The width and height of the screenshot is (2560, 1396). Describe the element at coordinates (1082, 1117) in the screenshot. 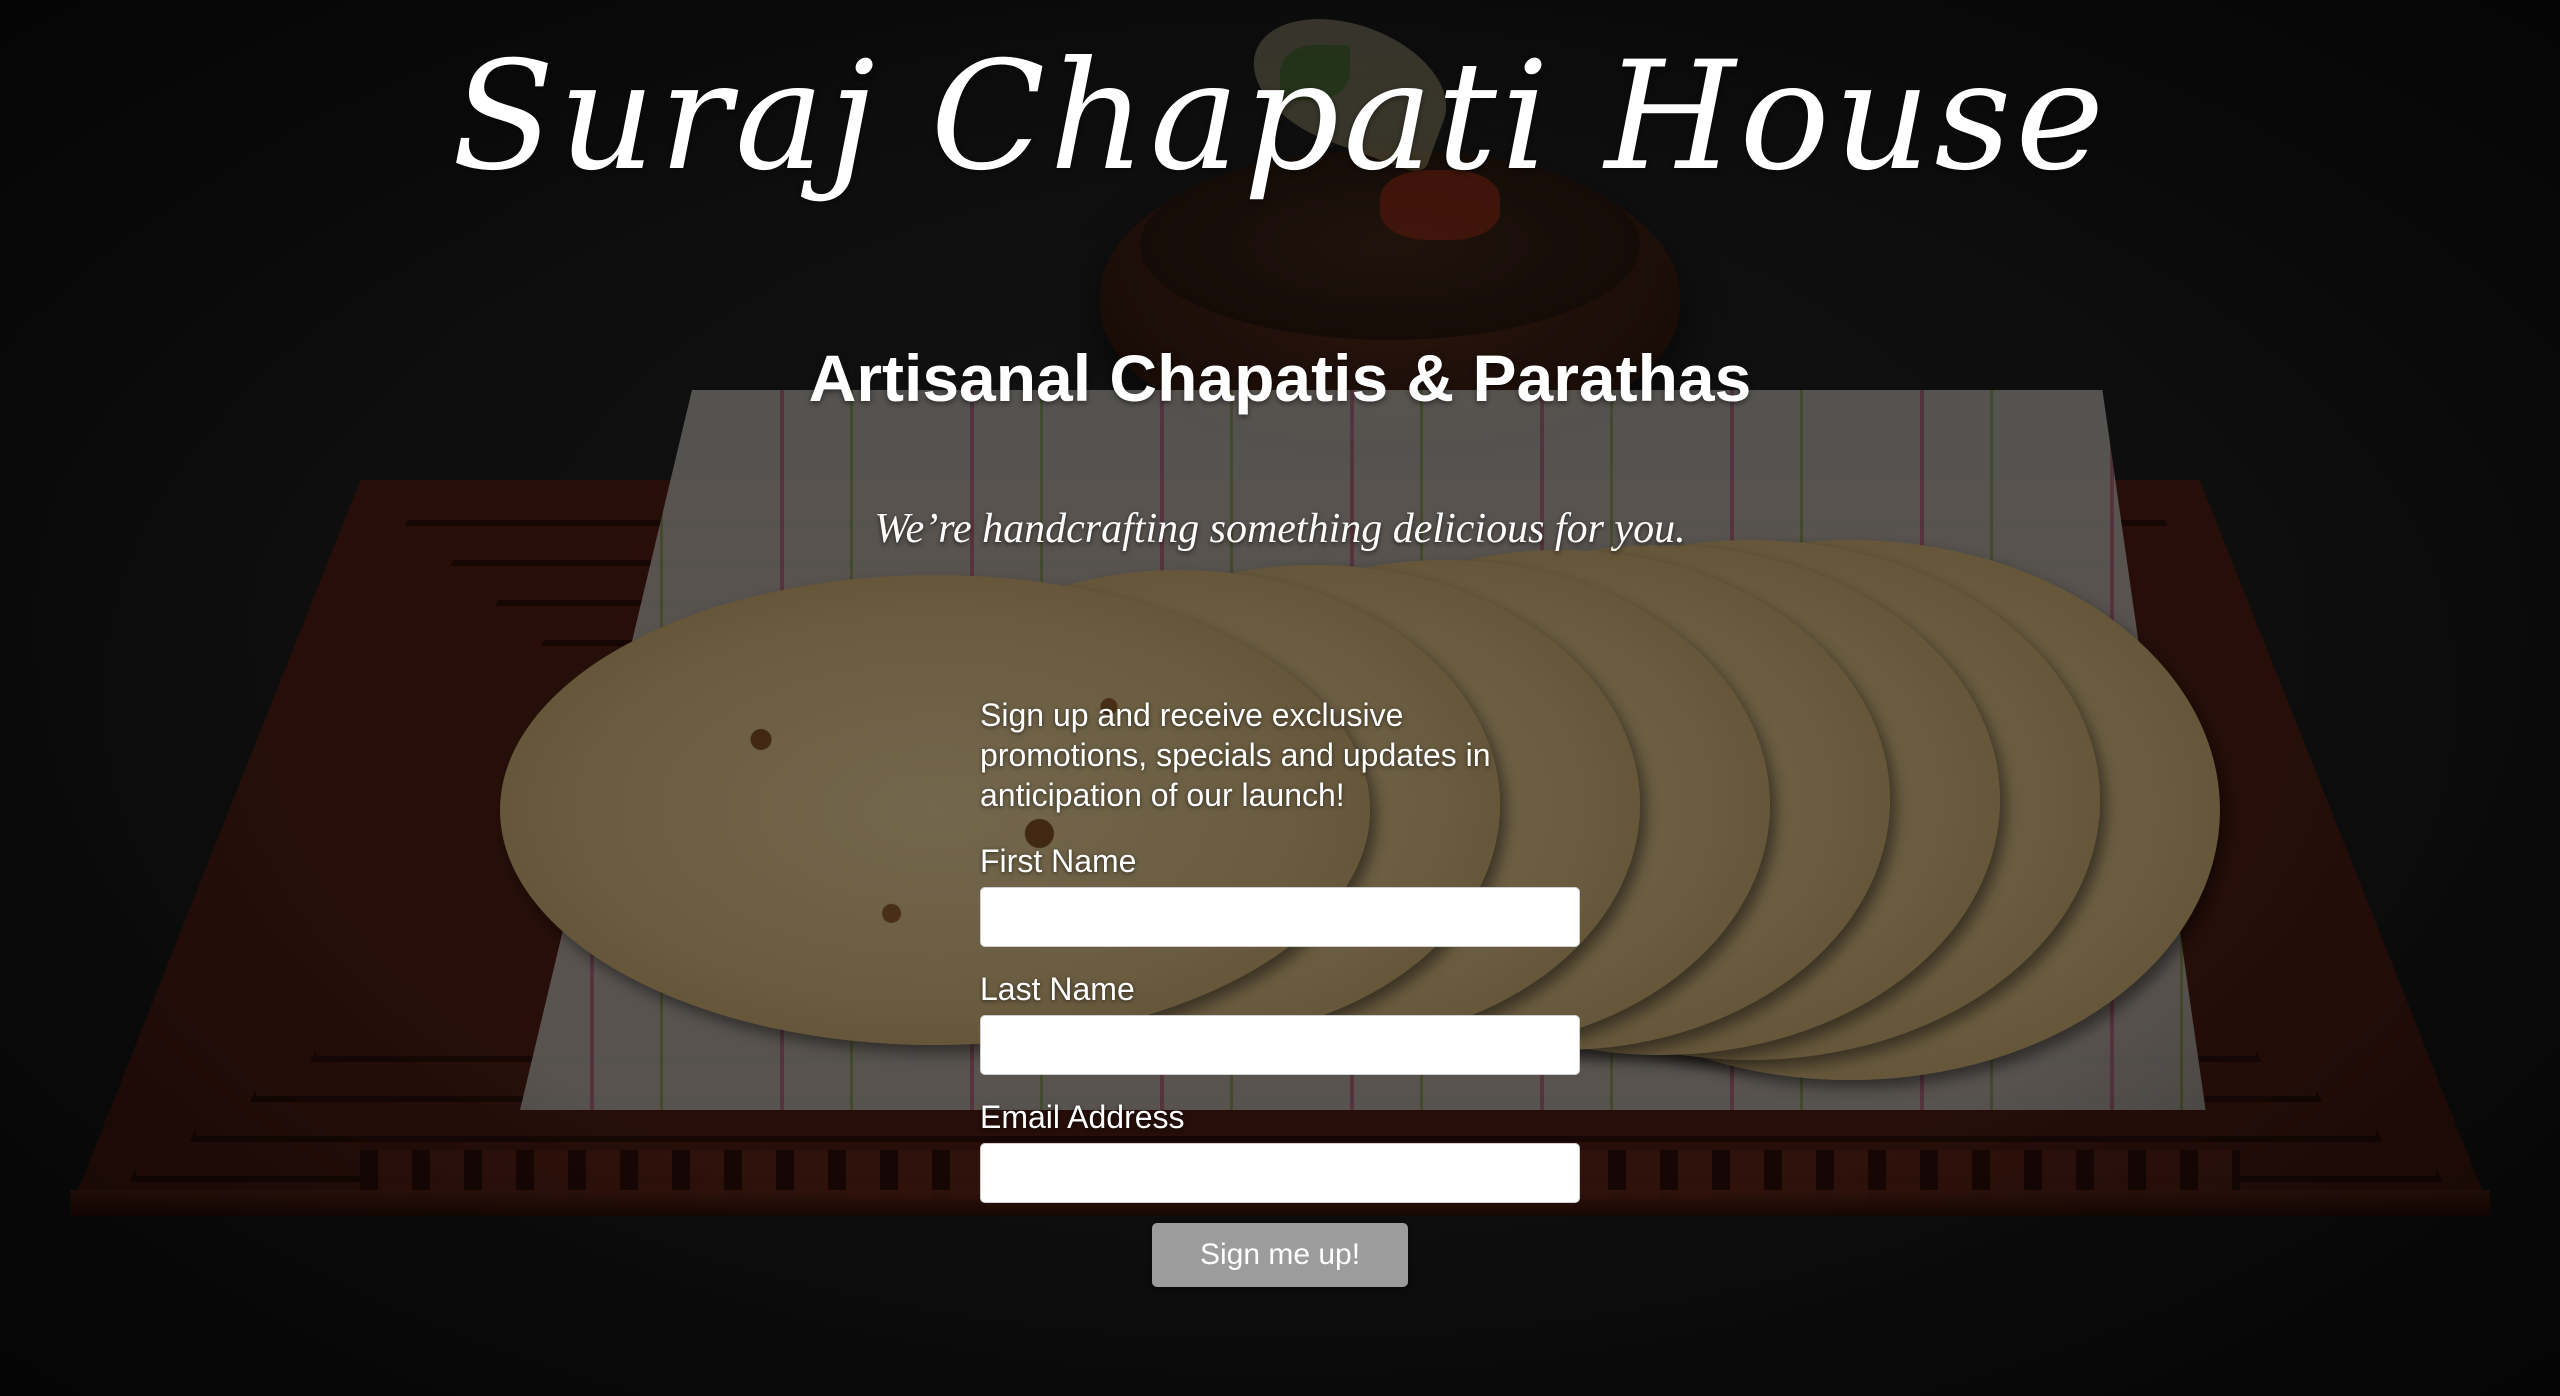

I see `email-label: Email Address` at that location.